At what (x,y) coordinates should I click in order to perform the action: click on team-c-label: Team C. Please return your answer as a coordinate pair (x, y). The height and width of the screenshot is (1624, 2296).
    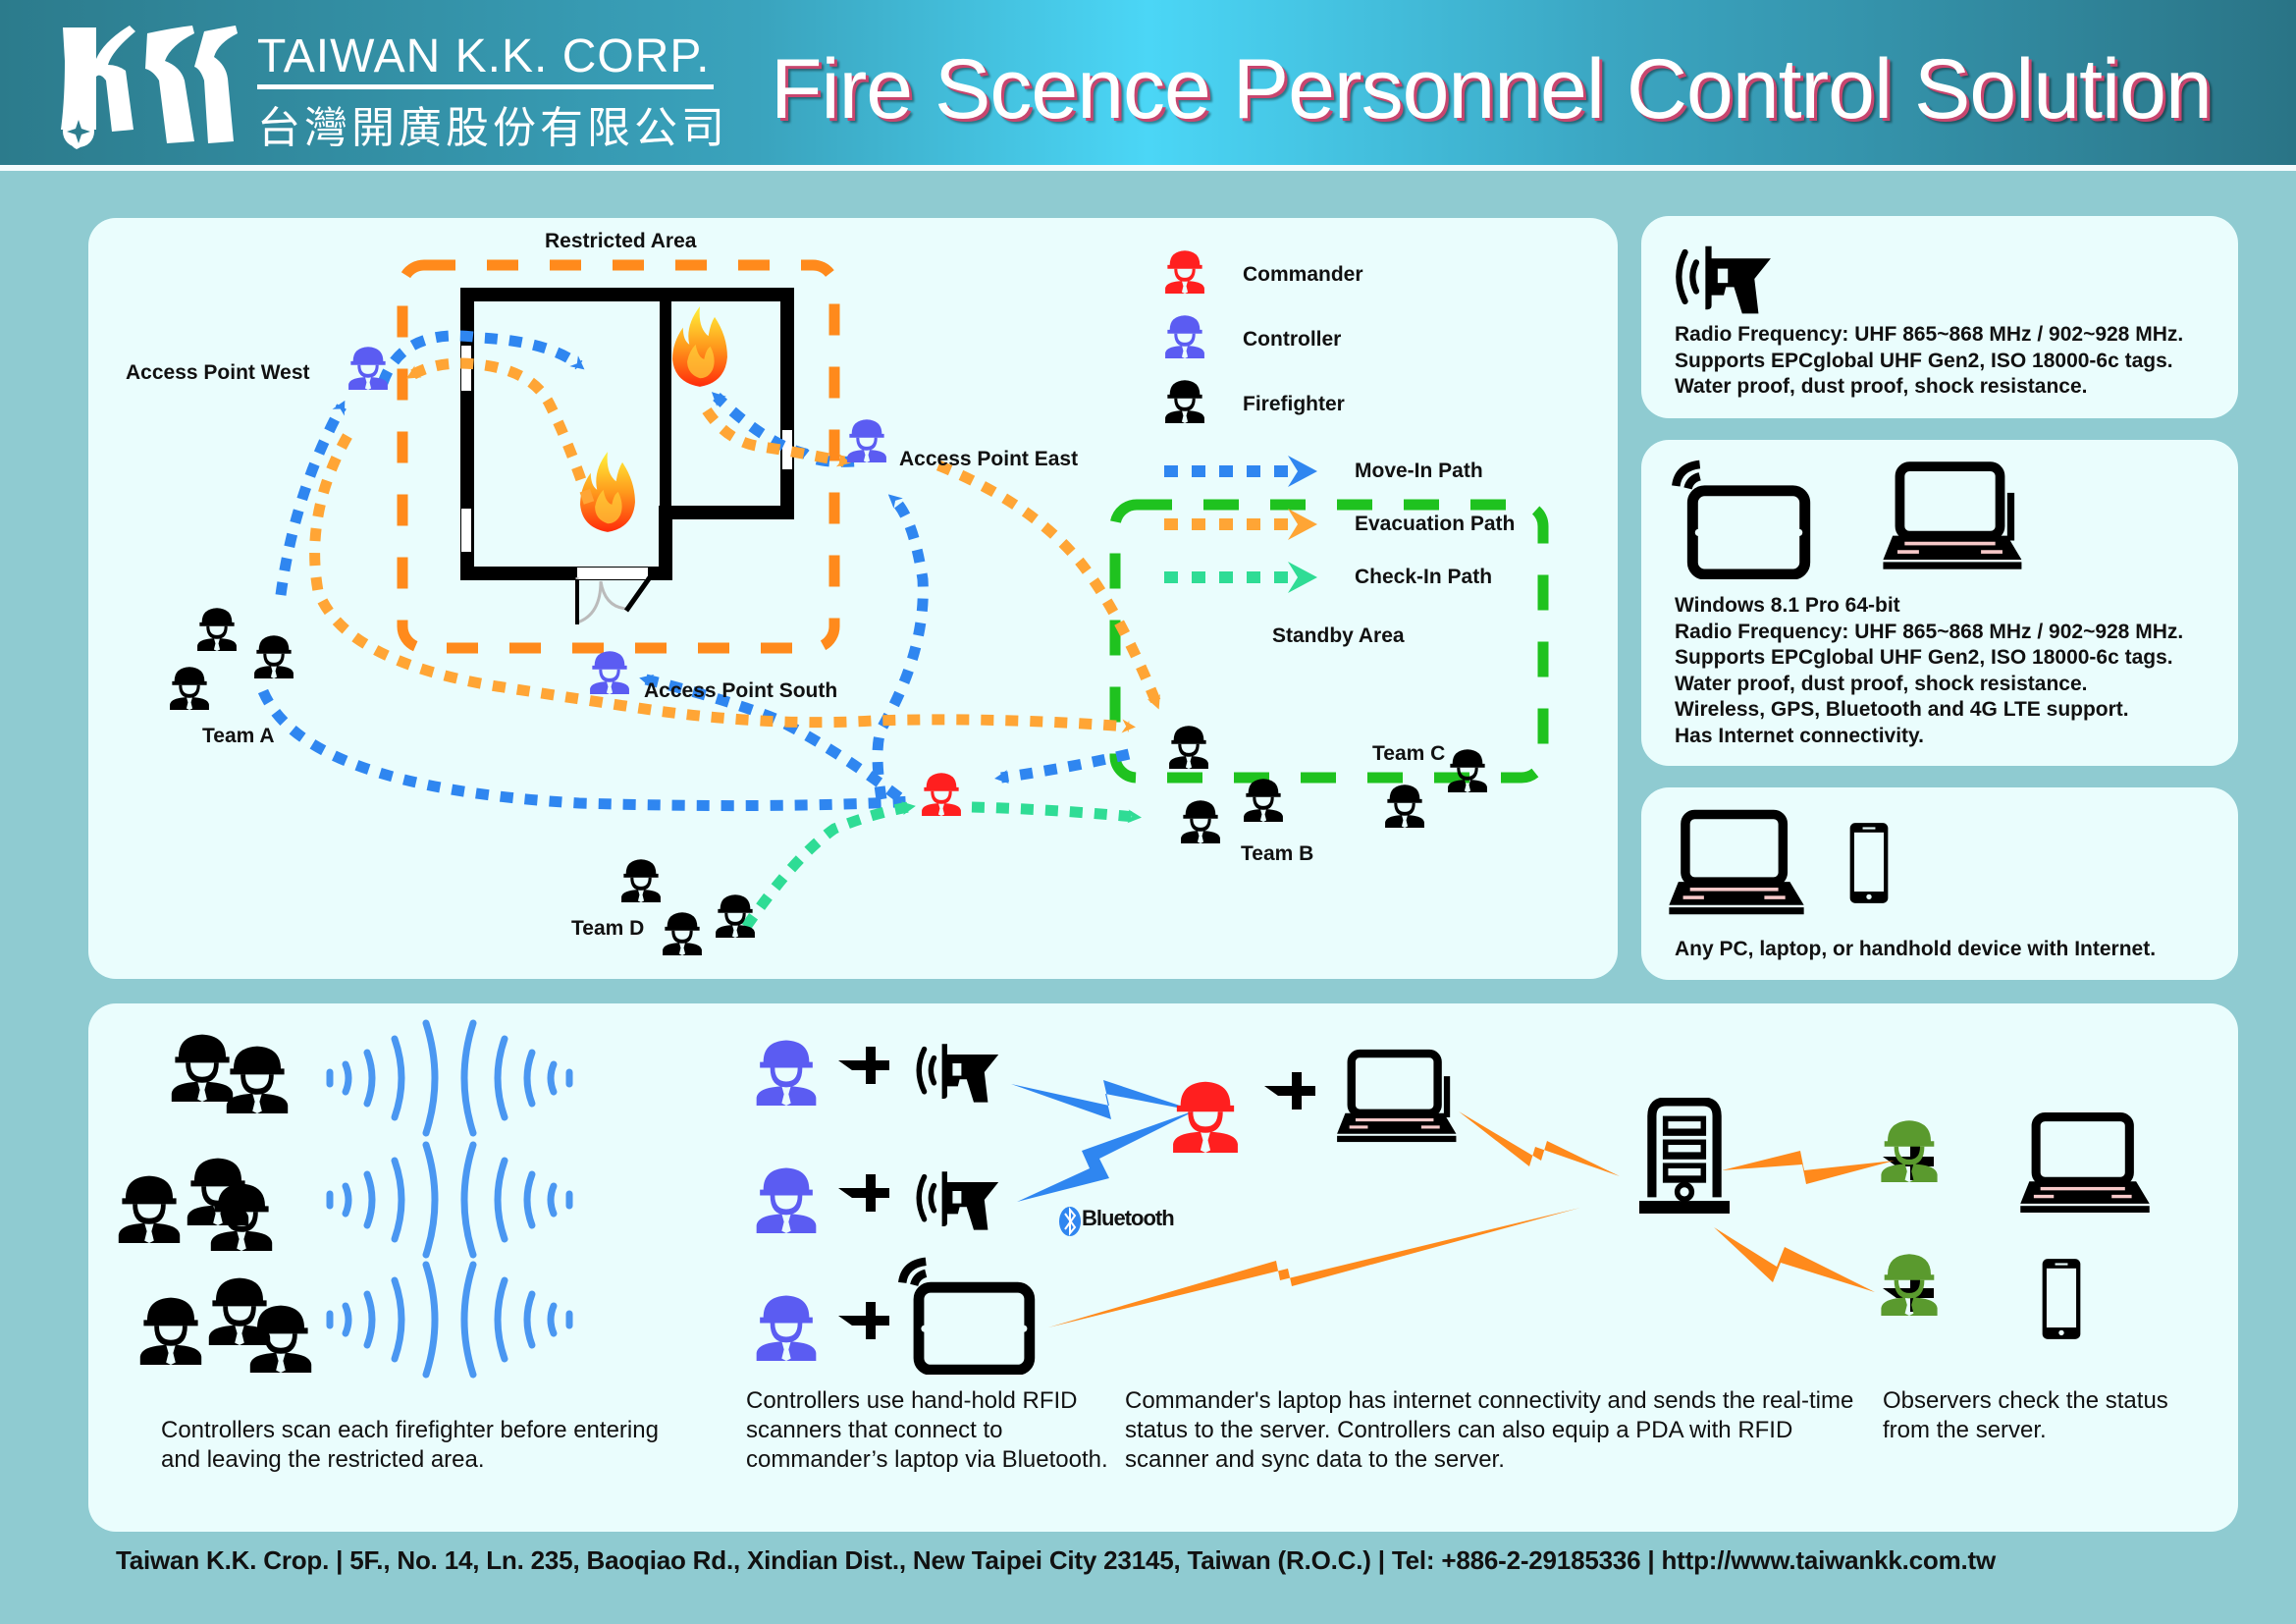
    Looking at the image, I should click on (1409, 753).